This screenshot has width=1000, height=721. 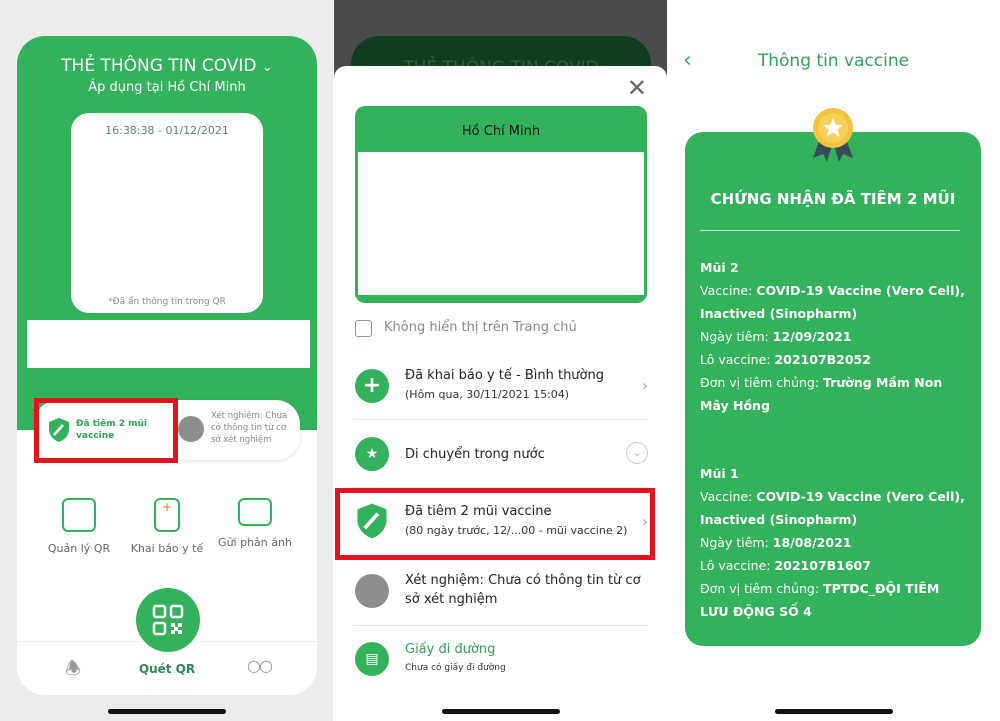 I want to click on bell-icon: 🕭, so click(x=73, y=671).